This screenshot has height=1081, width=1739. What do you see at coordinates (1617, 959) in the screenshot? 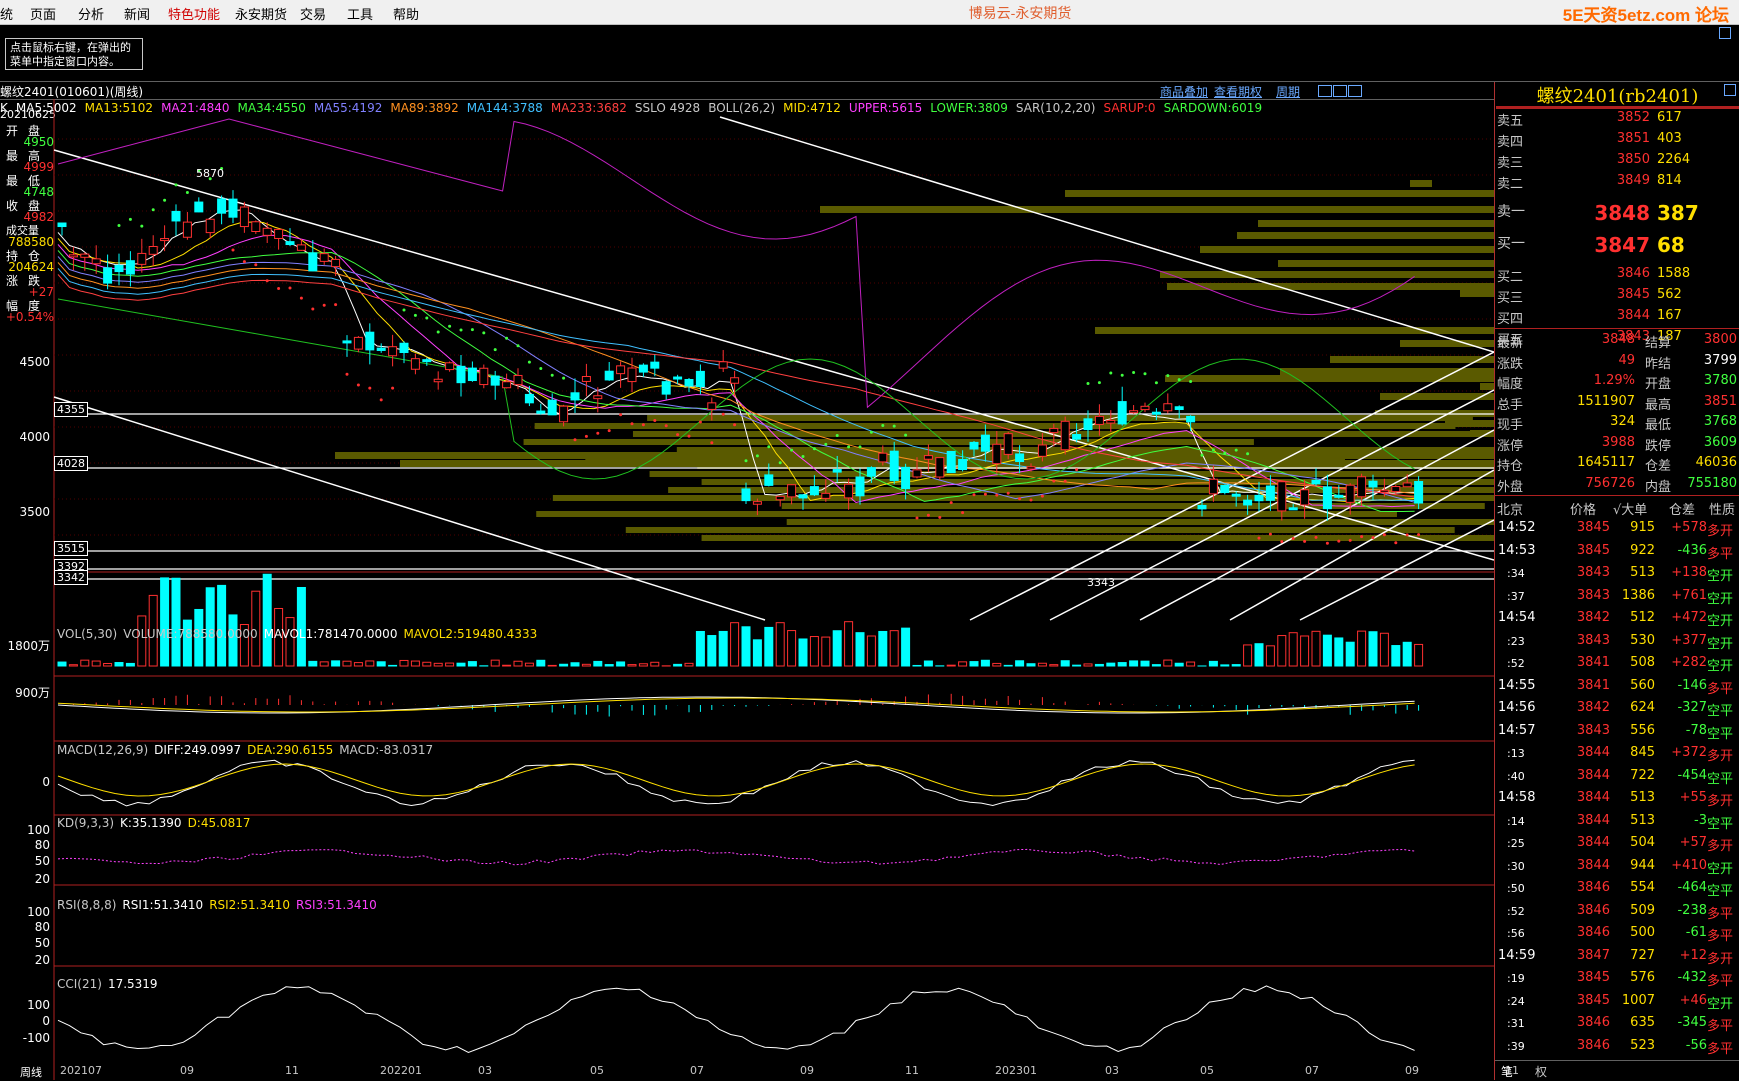
I see `tick-row: 14:593847727+12多开` at bounding box center [1617, 959].